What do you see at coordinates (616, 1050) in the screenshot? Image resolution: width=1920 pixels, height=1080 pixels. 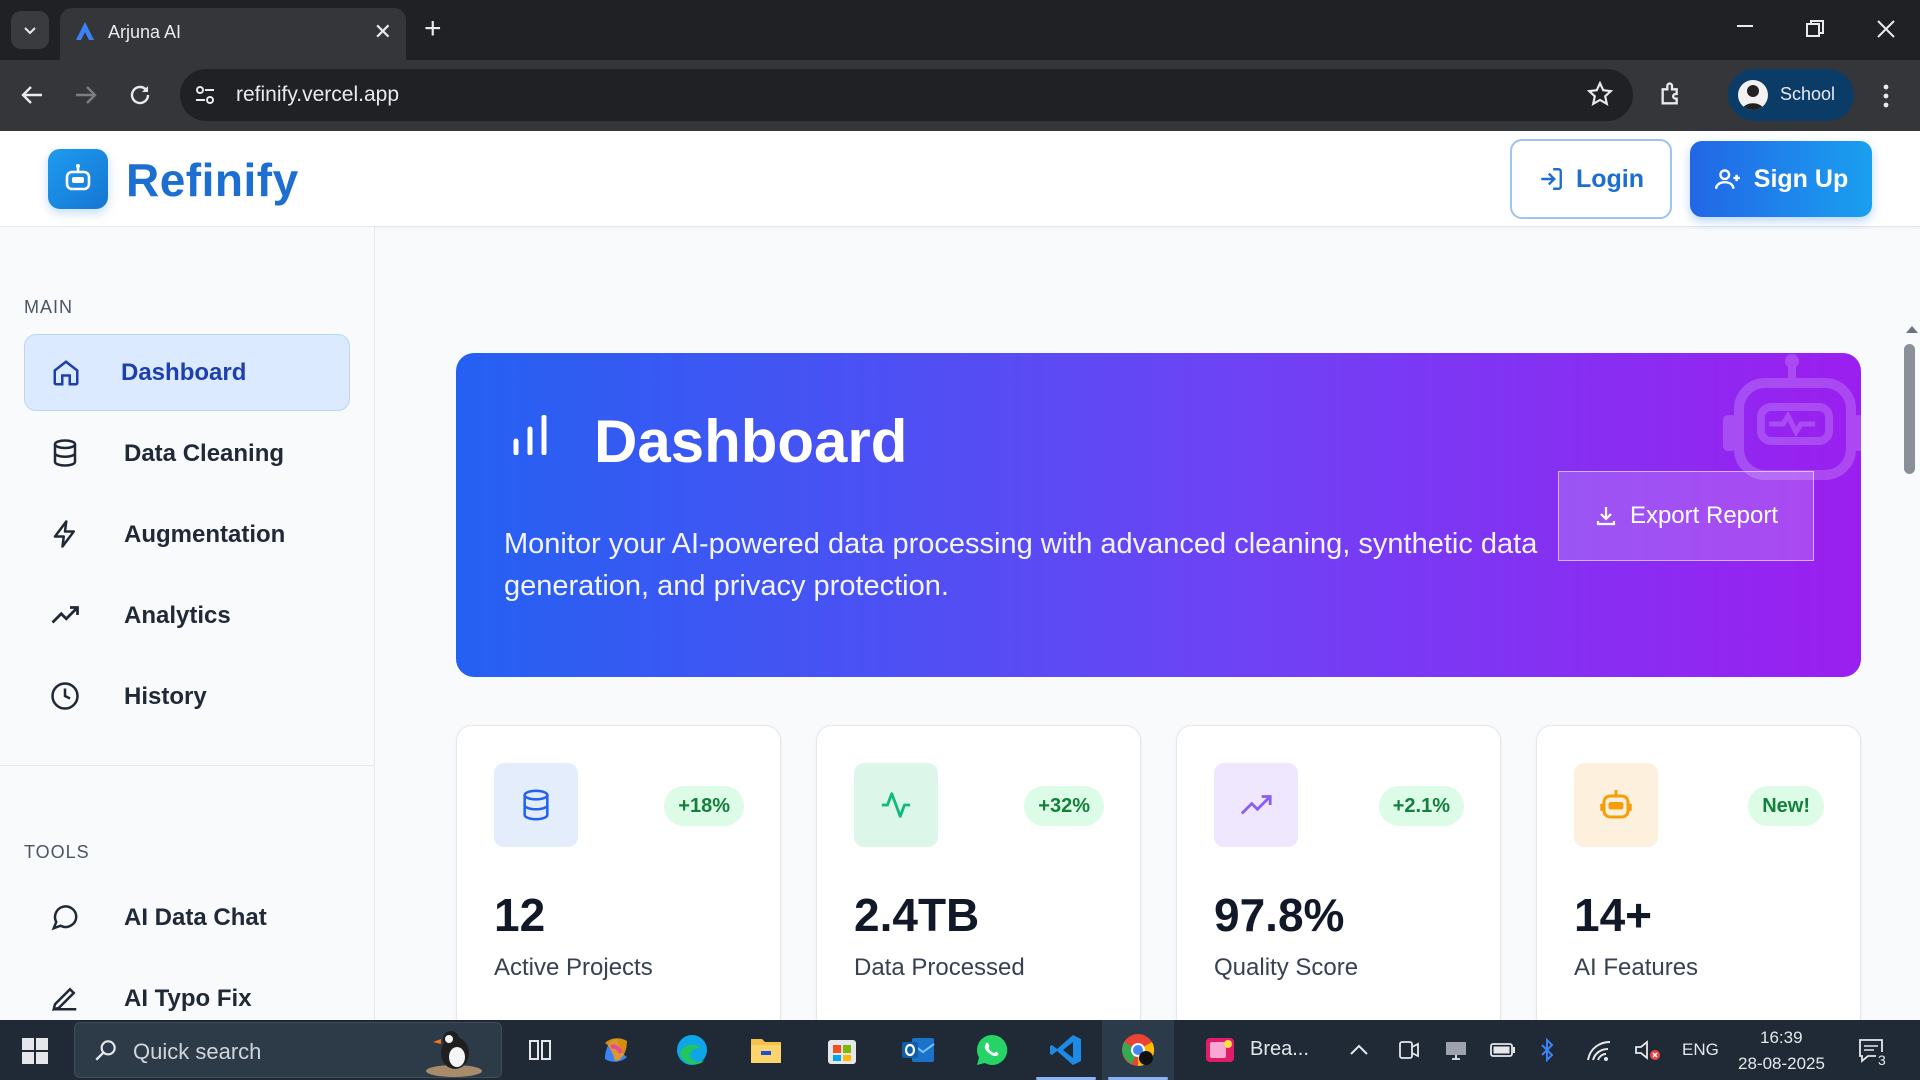 I see `copilot-app-icon` at bounding box center [616, 1050].